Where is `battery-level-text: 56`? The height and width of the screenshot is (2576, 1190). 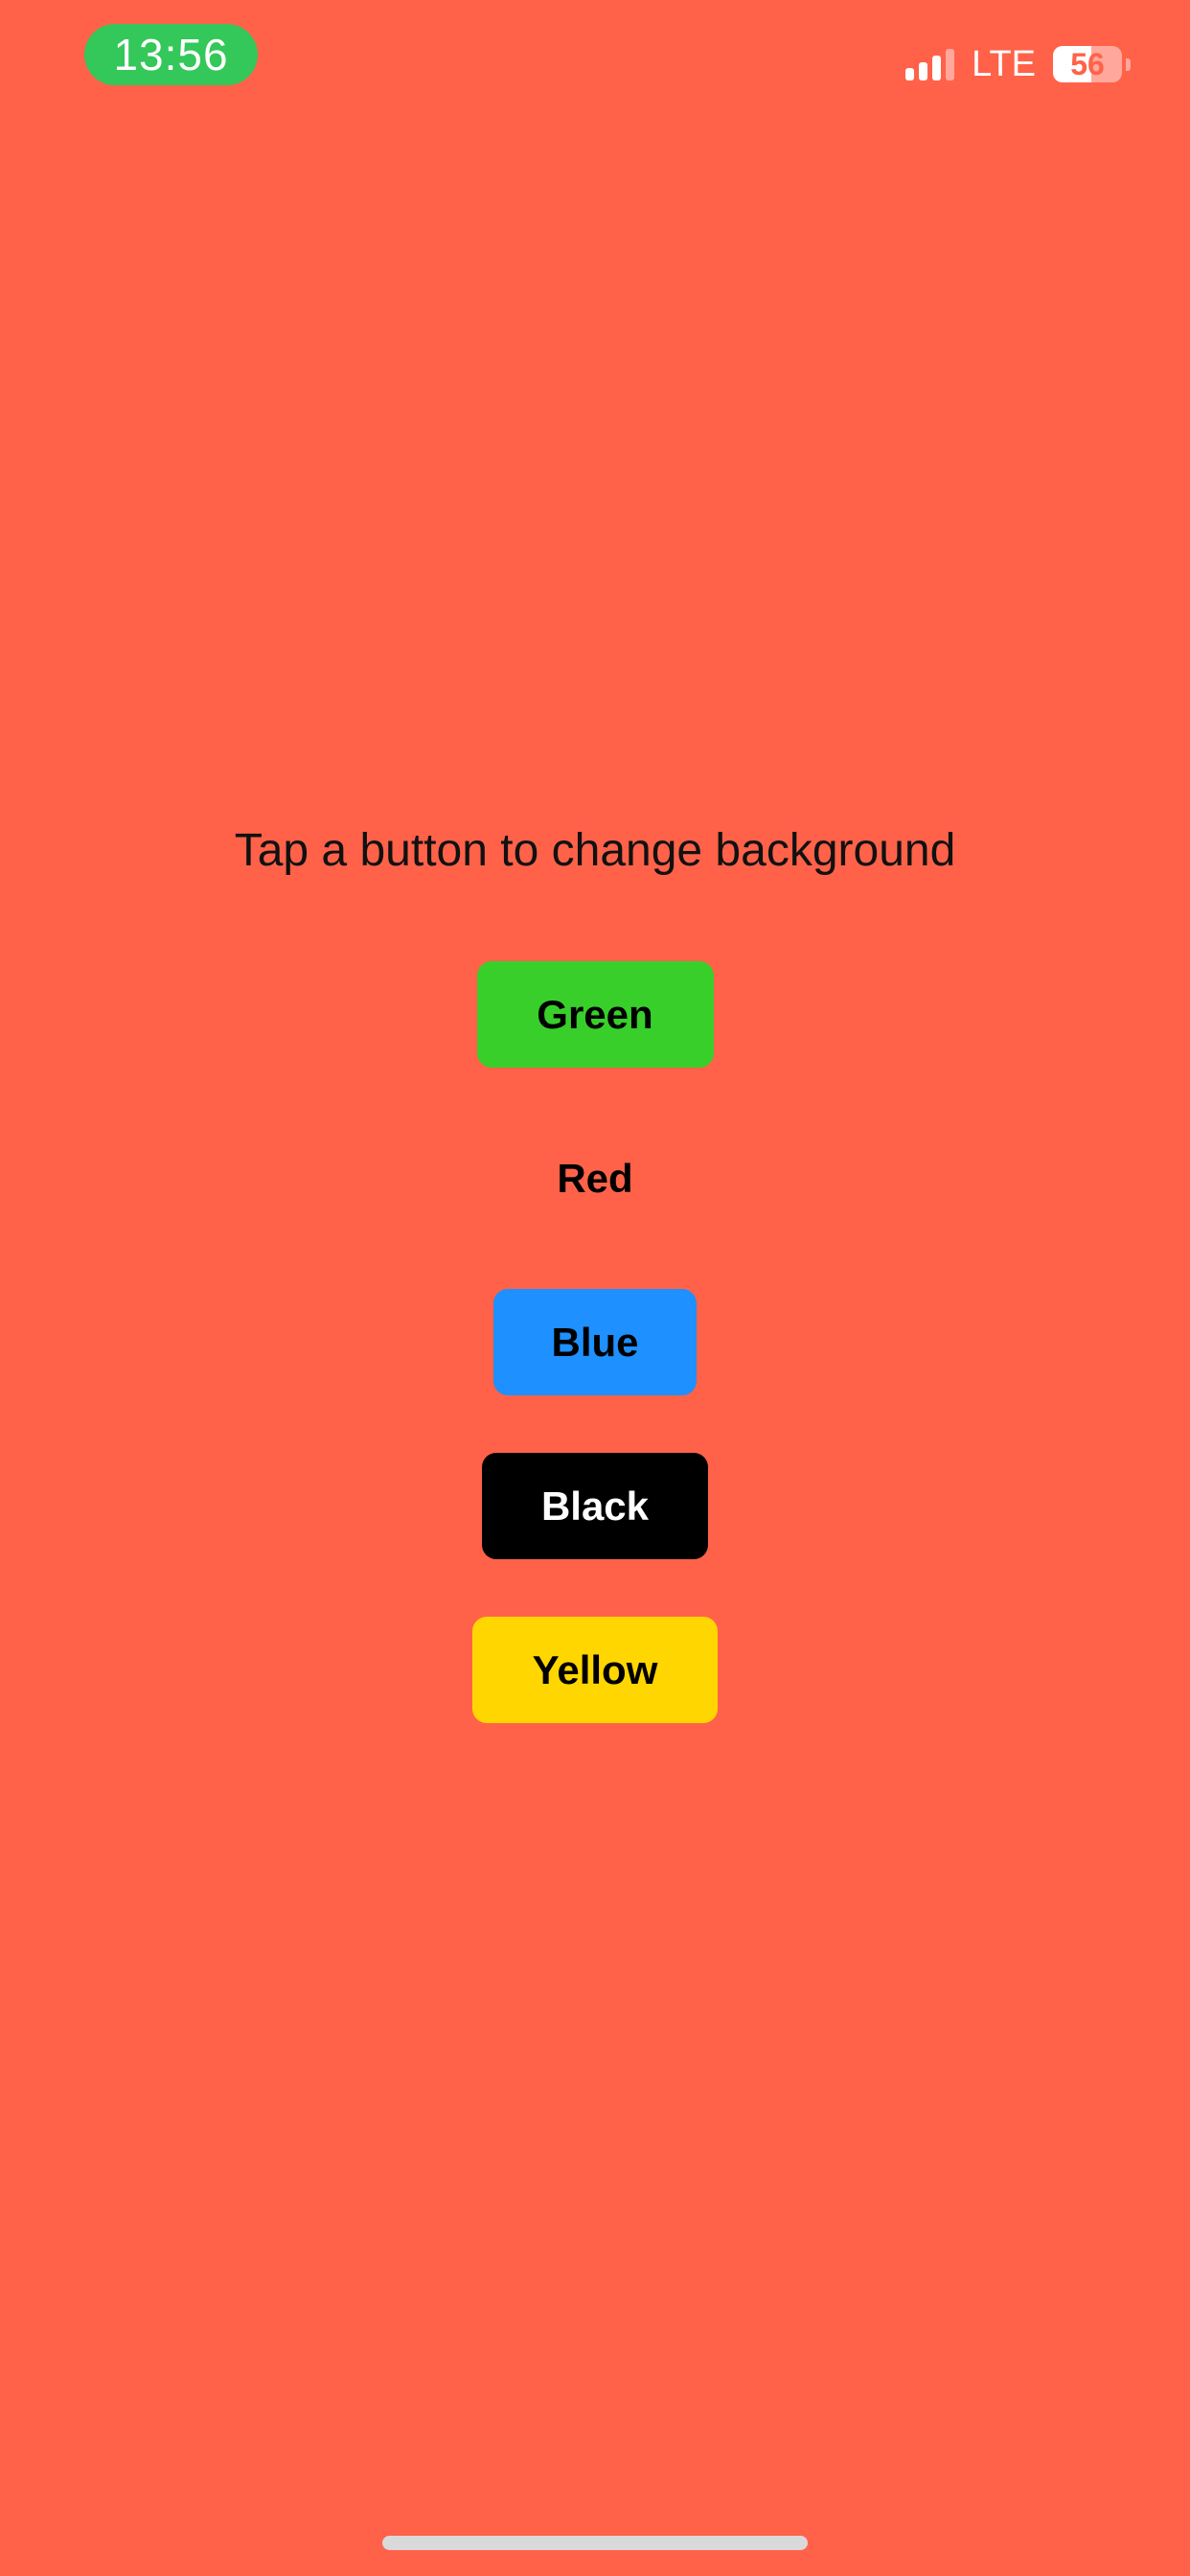 battery-level-text: 56 is located at coordinates (1088, 63).